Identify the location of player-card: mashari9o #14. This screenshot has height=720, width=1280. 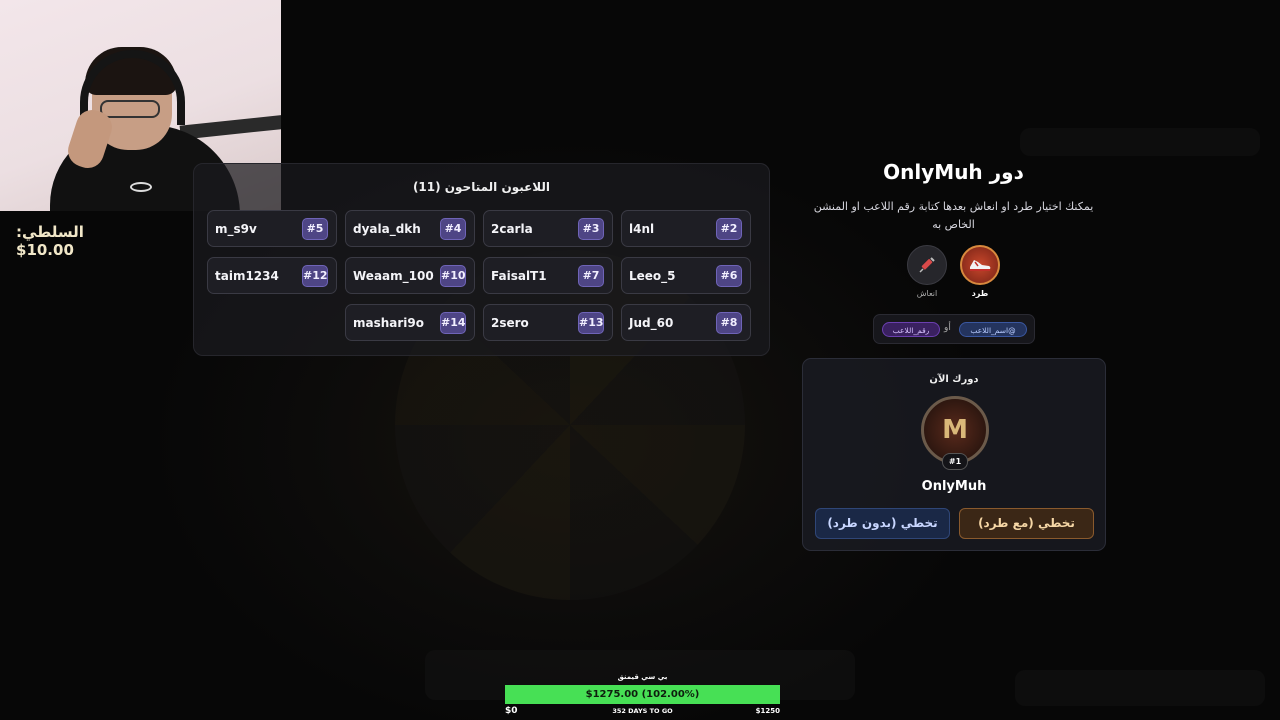
(410, 322).